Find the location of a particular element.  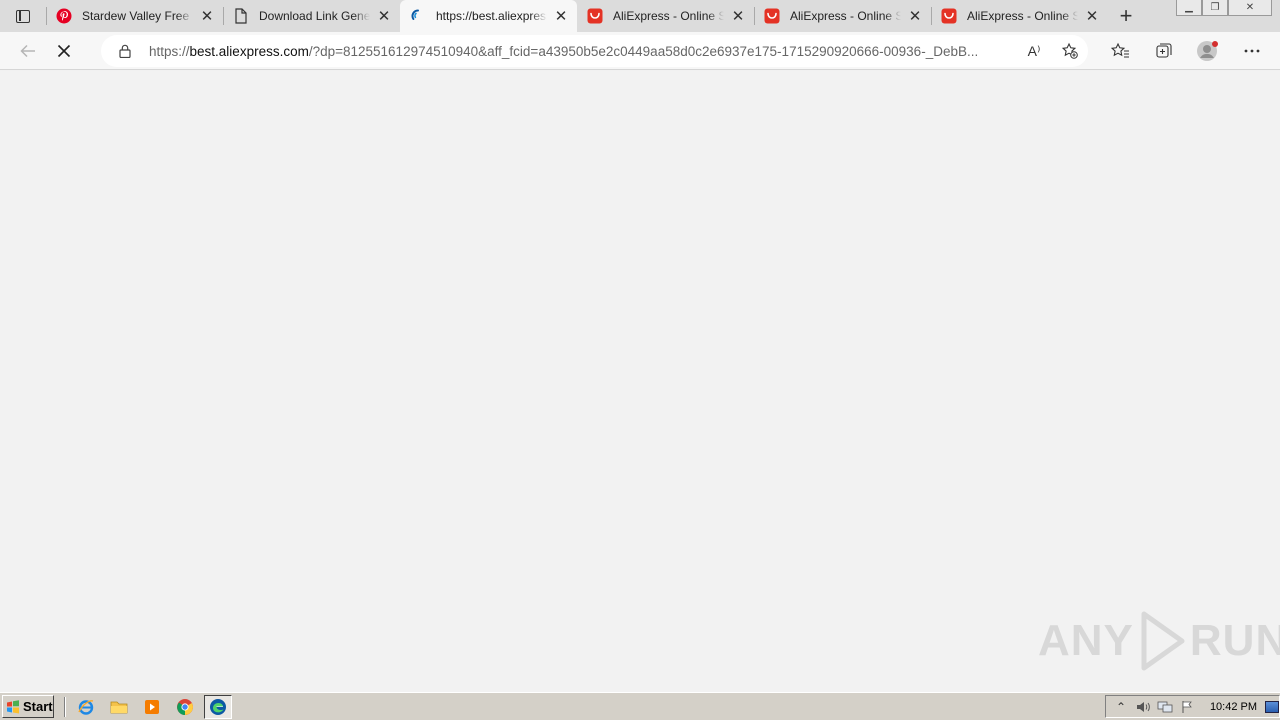

back-button is located at coordinates (28, 51).